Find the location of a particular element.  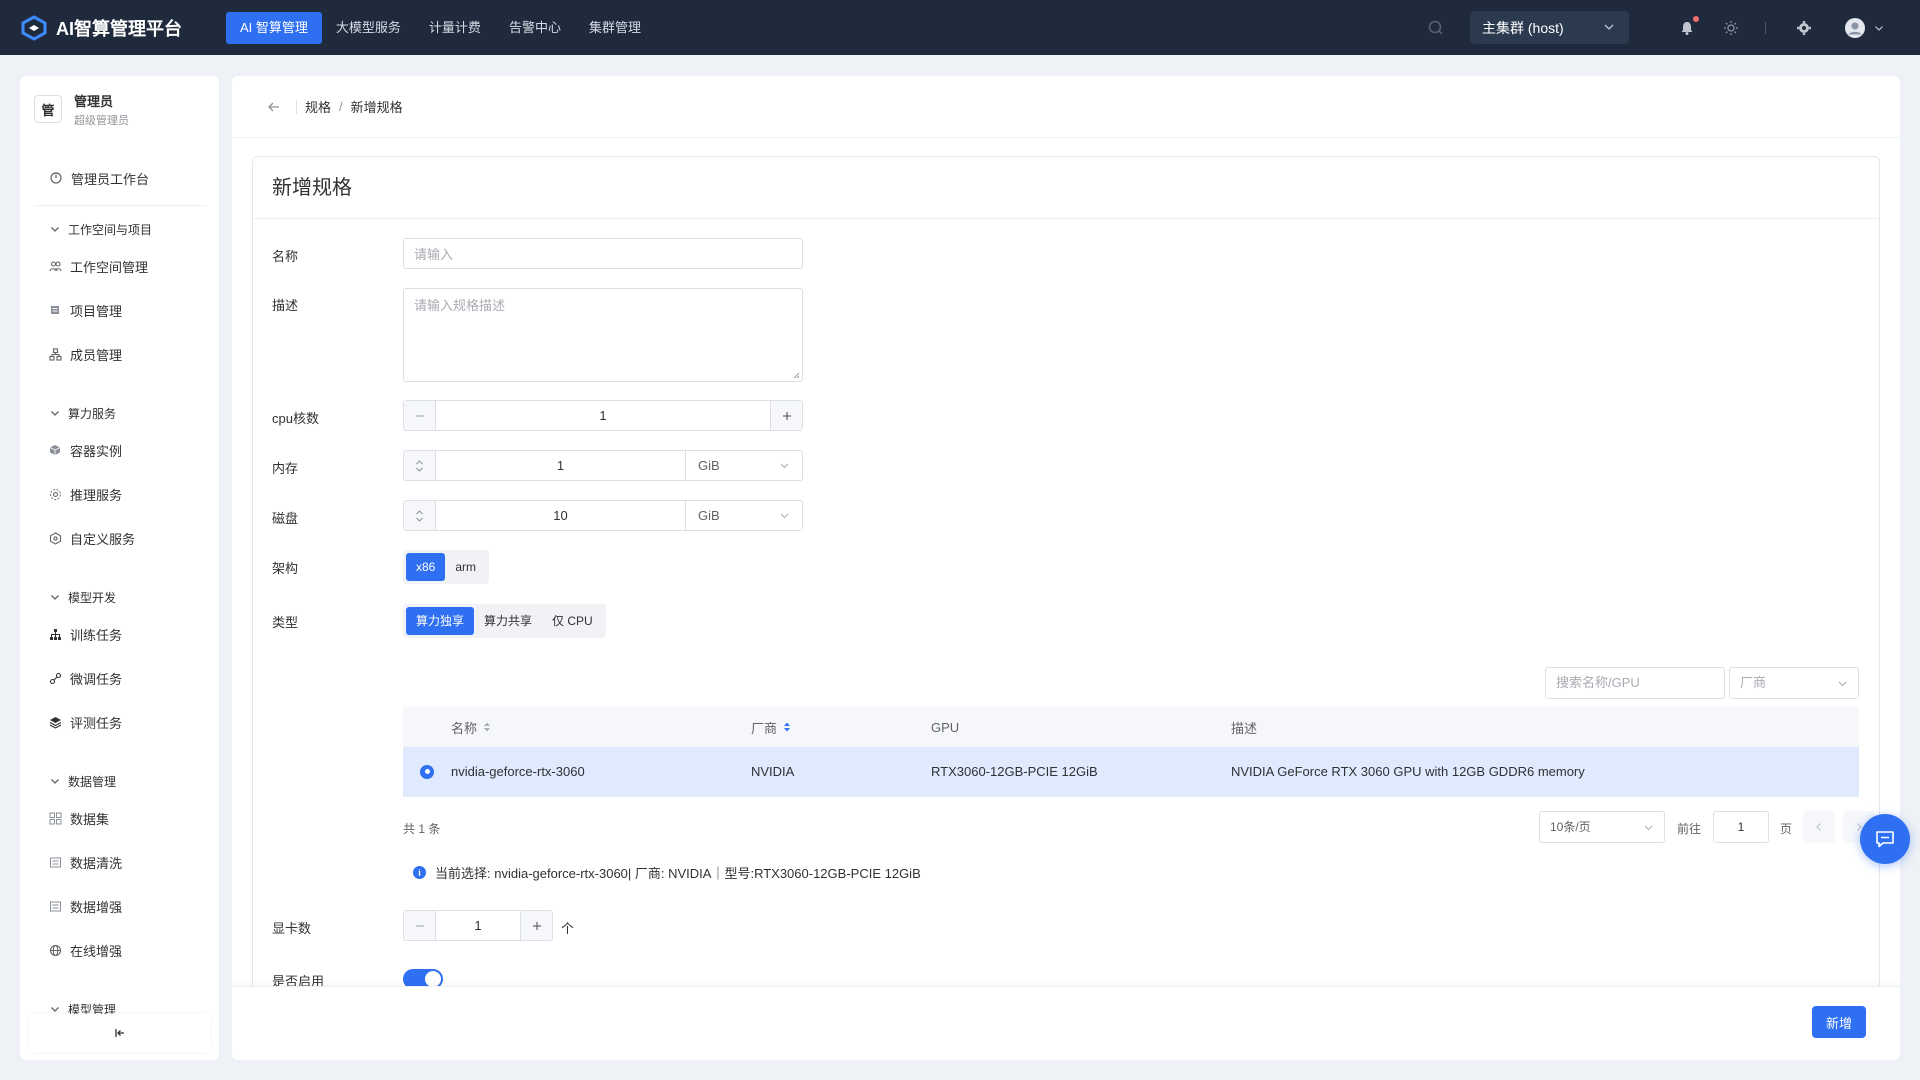

minus-icon is located at coordinates (419, 415).